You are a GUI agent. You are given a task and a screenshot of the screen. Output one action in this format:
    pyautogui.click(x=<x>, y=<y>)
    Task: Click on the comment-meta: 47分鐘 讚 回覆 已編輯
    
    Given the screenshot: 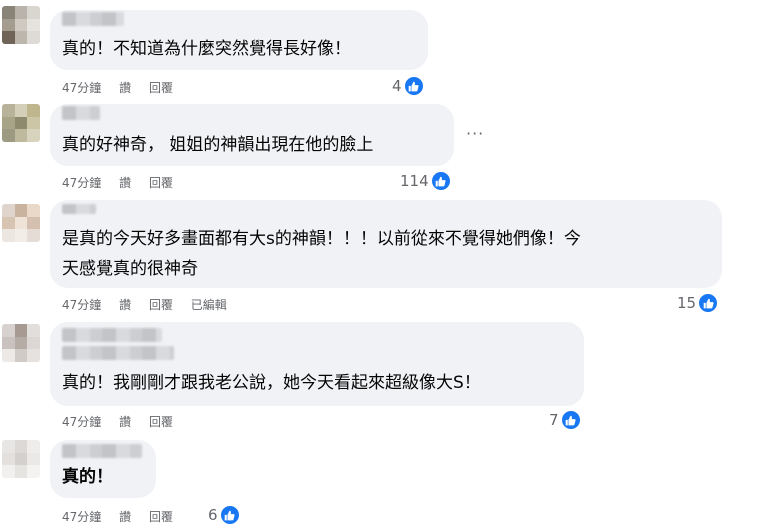 What is the action you would take?
    pyautogui.click(x=151, y=304)
    